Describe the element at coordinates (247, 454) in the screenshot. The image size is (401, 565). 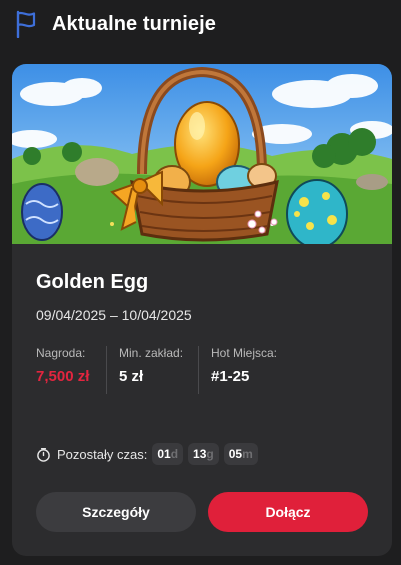
I see `countdown-minutes-unit: m` at that location.